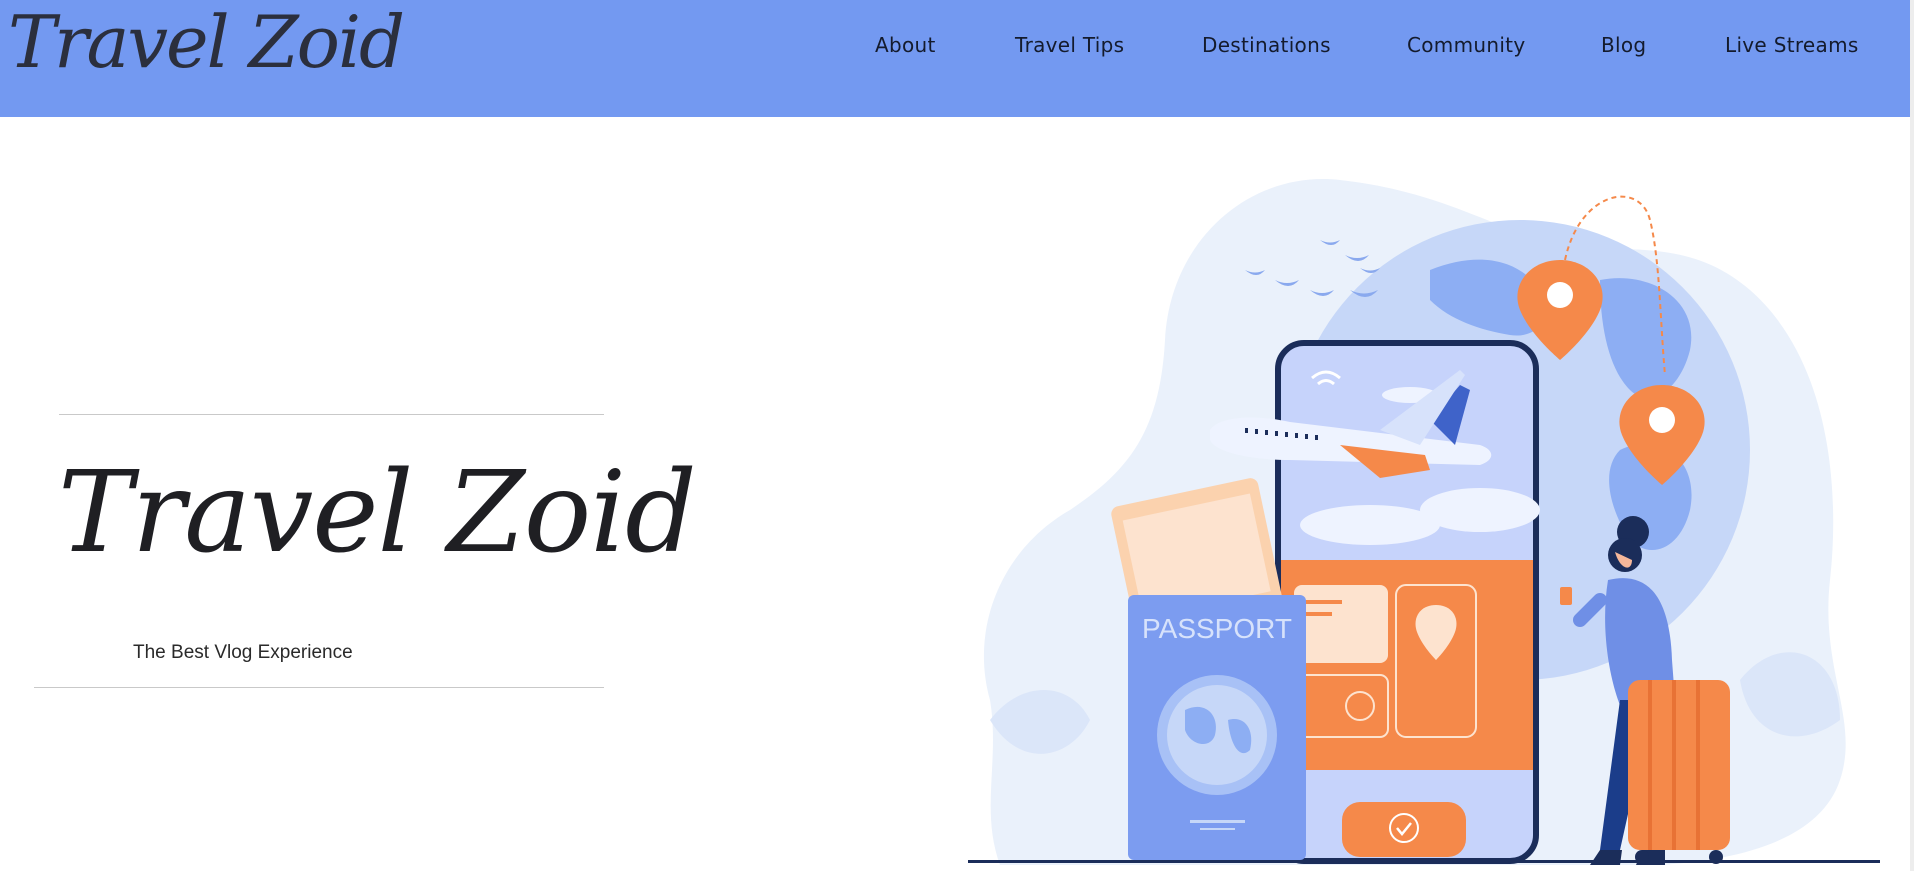 This screenshot has height=875, width=1914. What do you see at coordinates (1792, 45) in the screenshot?
I see `nav-link-live-streams: Live Streams` at bounding box center [1792, 45].